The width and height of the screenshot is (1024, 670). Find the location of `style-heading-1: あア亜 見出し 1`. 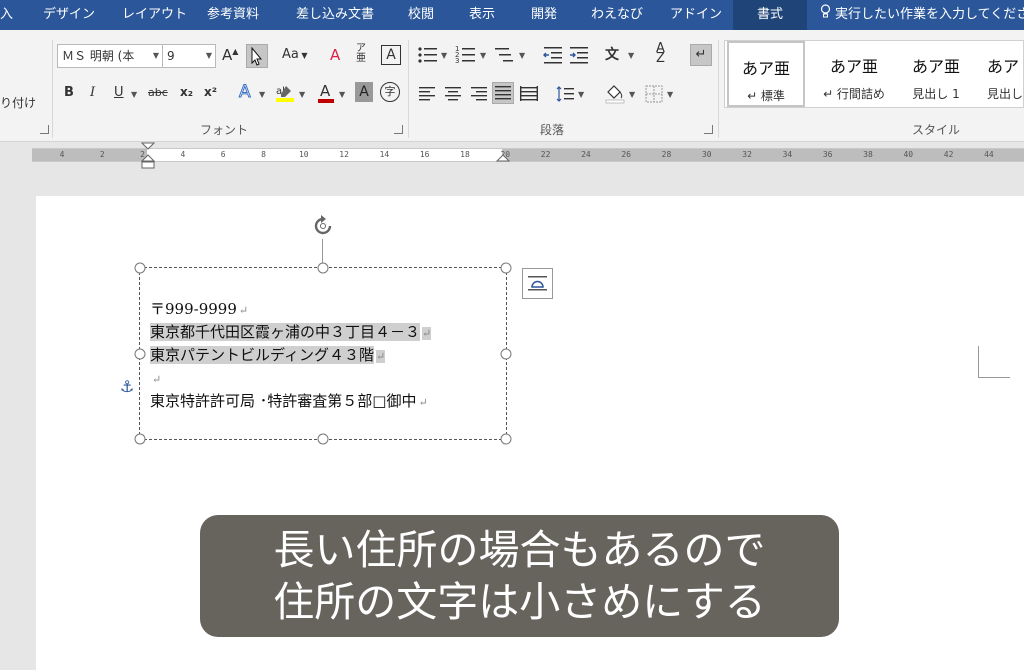

style-heading-1: あア亜 見出し 1 is located at coordinates (936, 74).